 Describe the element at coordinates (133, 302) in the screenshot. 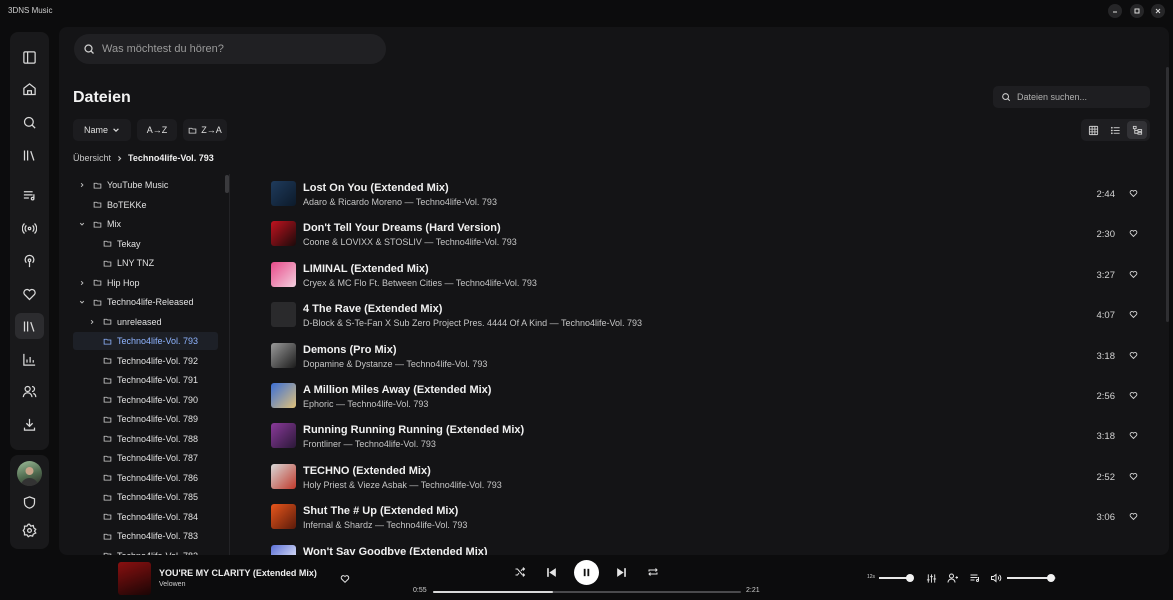

I see `tree-item: Techno4life-Released` at that location.